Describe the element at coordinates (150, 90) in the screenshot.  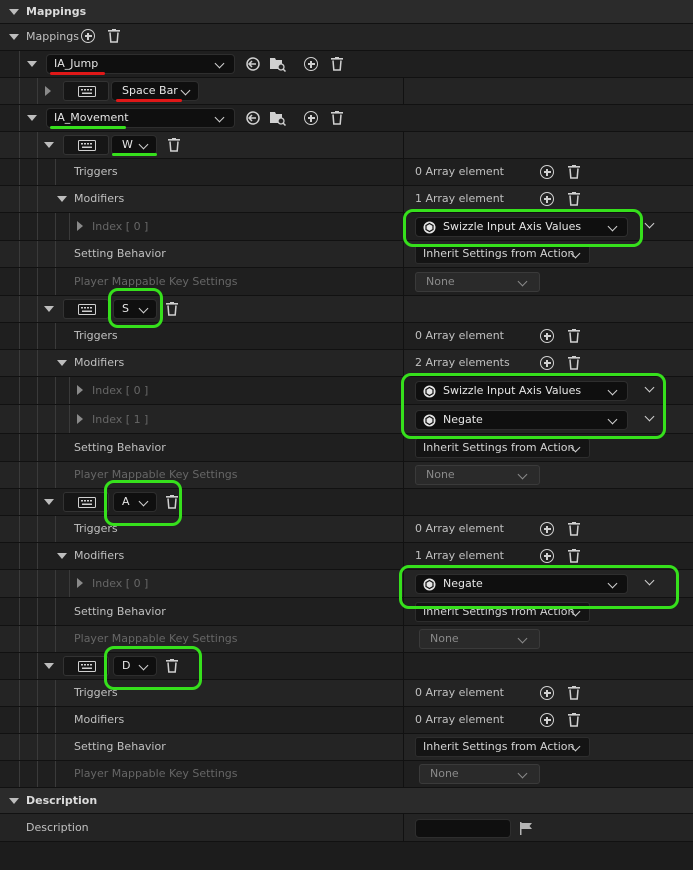
I see `key-value: Space Bar` at that location.